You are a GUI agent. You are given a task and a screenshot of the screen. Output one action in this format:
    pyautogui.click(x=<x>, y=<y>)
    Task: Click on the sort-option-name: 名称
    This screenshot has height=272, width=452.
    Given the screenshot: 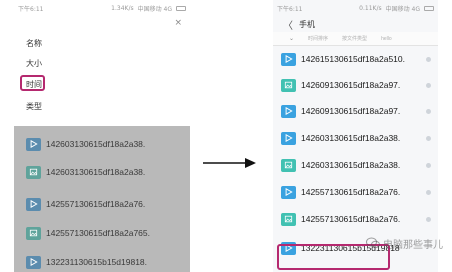 What is the action you would take?
    pyautogui.click(x=34, y=43)
    